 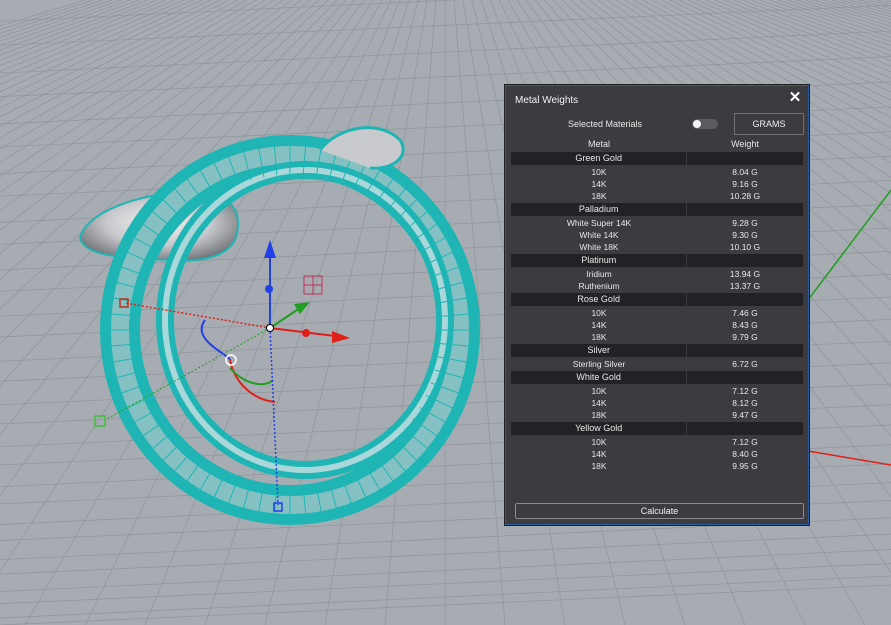 What do you see at coordinates (657, 172) in the screenshot?
I see `table-row: 10K 8.04 G` at bounding box center [657, 172].